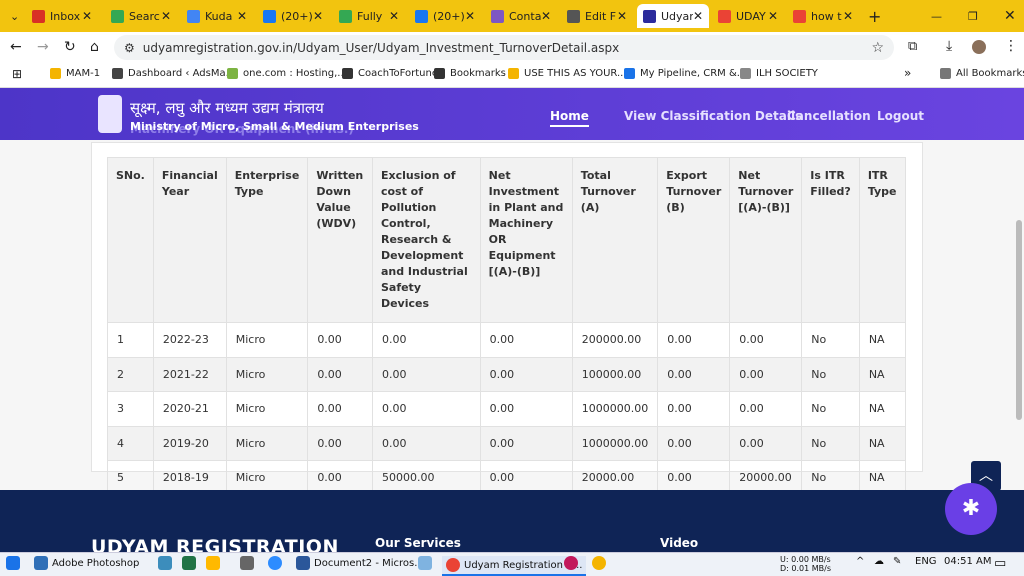  I want to click on language-indicator: ENG, so click(926, 561).